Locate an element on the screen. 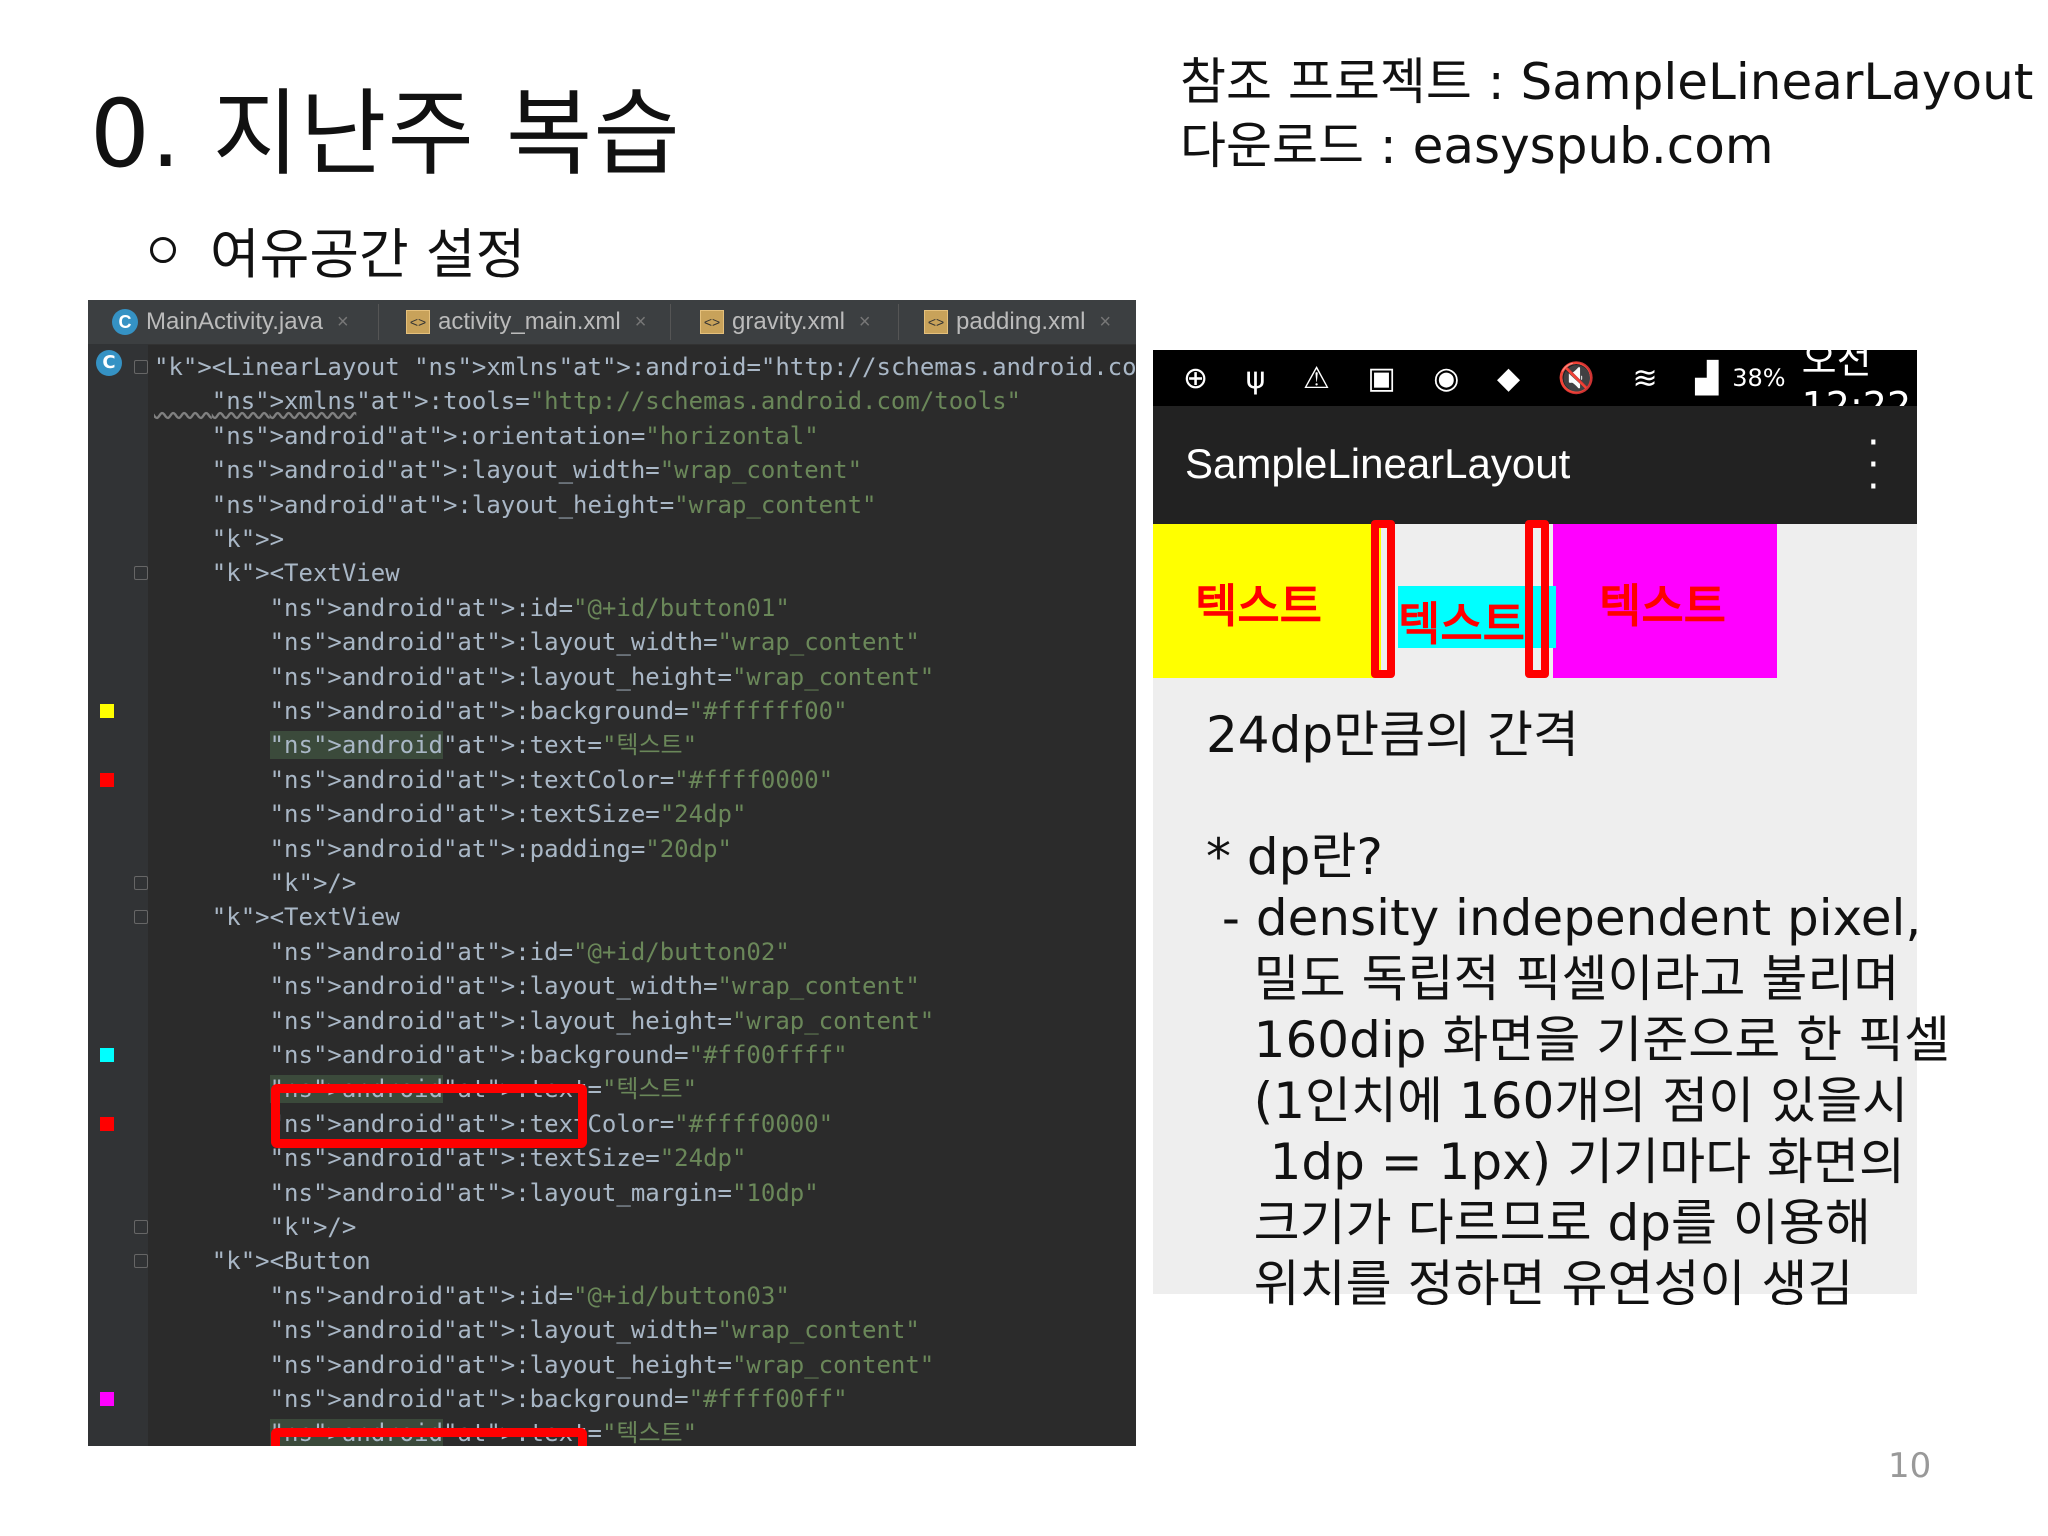 This screenshot has height=1536, width=2048. code-line: "ns">android"at">:background="#ffffff00" is located at coordinates (558, 711).